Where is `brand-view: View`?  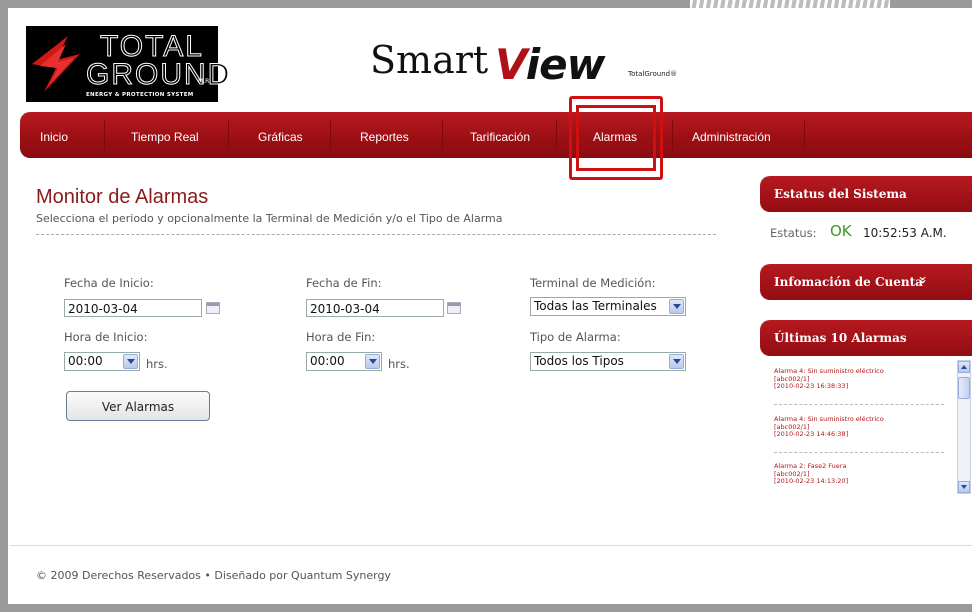
brand-view: View is located at coordinates (550, 64).